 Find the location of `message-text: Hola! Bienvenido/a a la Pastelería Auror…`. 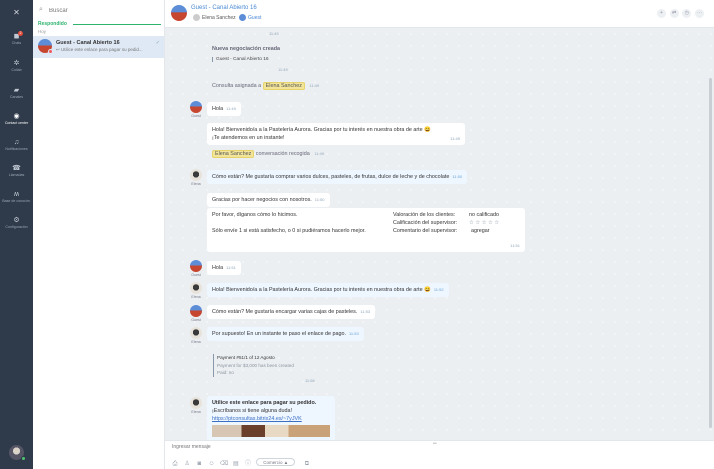

message-text: Hola! Bienvenido/a a la Pastelería Auror… is located at coordinates (321, 290).